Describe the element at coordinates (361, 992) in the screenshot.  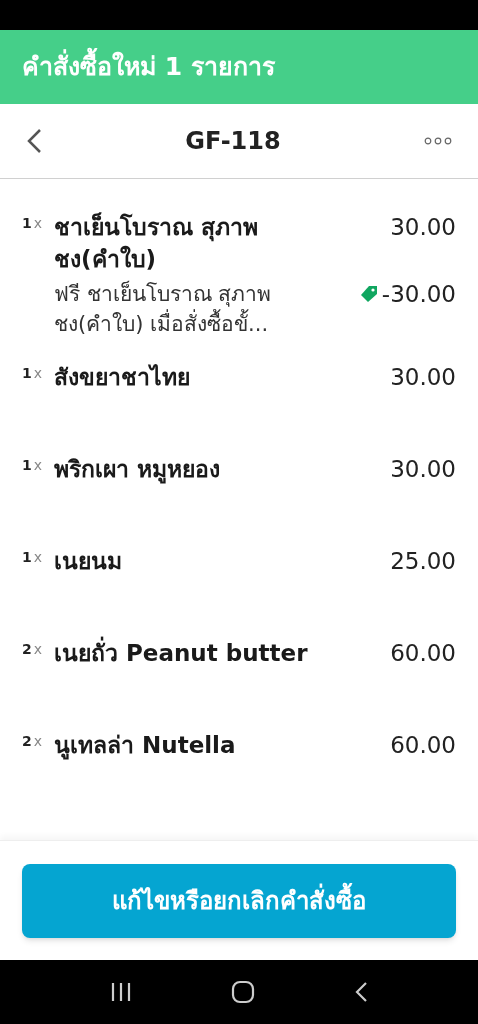
I see `back-nav-icon` at that location.